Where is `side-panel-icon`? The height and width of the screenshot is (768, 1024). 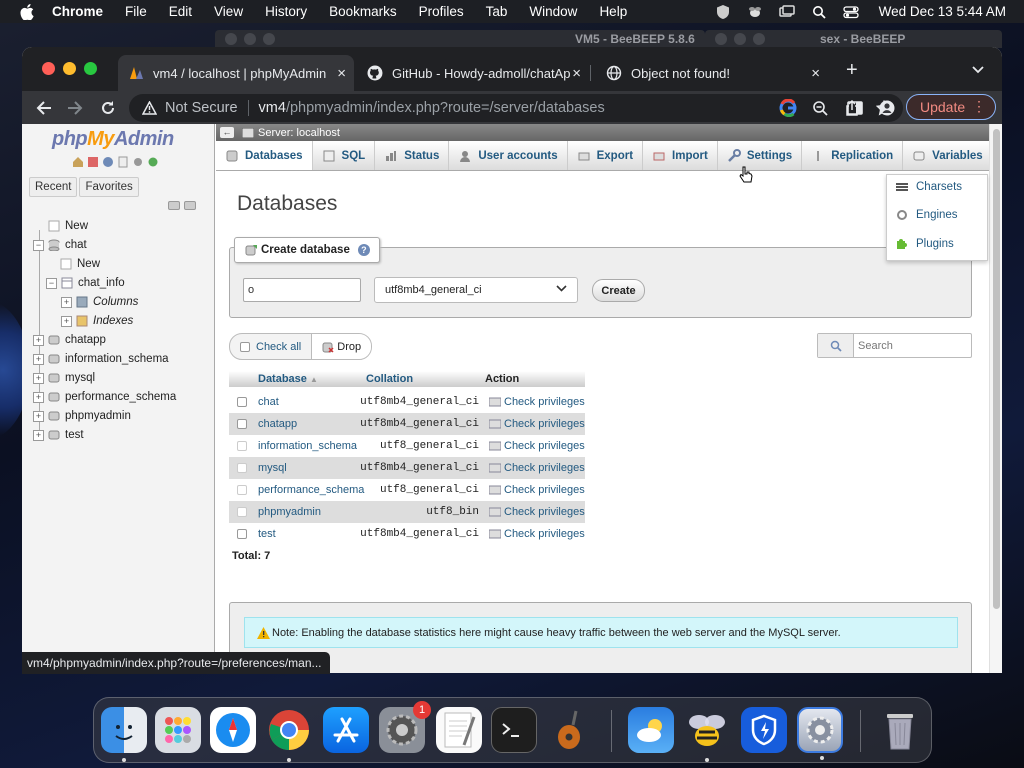 side-panel-icon is located at coordinates (855, 108).